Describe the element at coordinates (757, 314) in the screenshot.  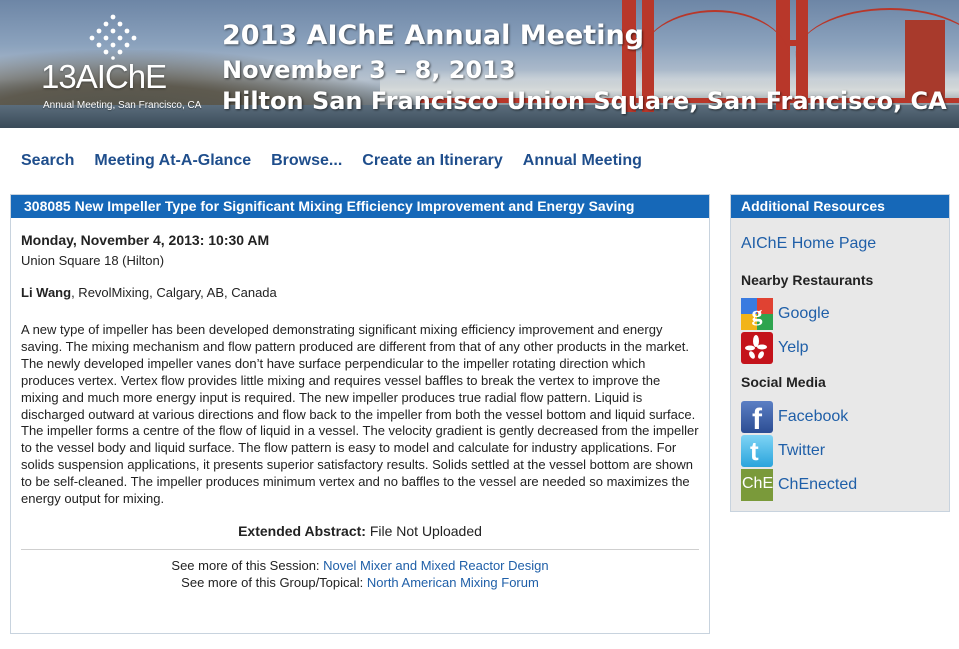
I see `google-icon: g` at that location.